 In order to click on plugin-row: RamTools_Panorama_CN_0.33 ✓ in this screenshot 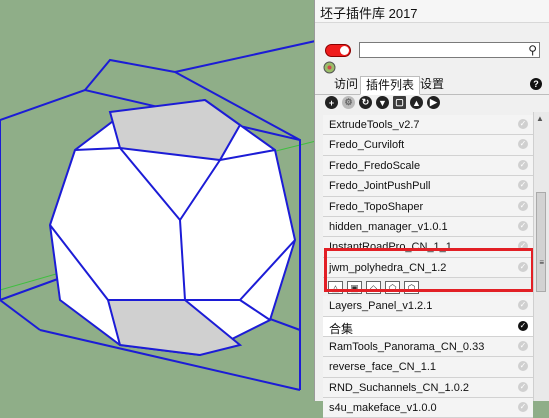, I will do `click(428, 347)`.